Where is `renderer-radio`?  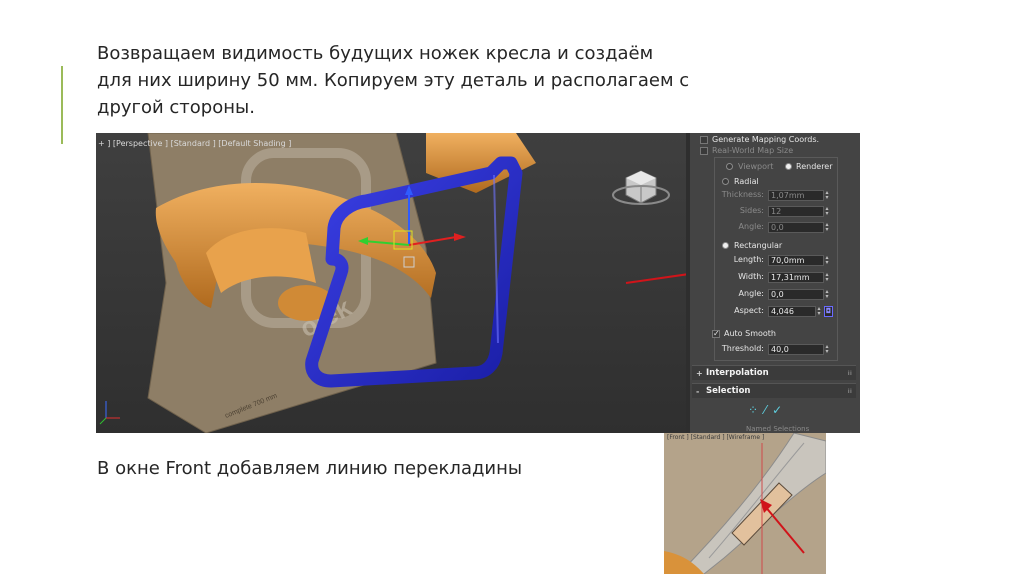 renderer-radio is located at coordinates (788, 166).